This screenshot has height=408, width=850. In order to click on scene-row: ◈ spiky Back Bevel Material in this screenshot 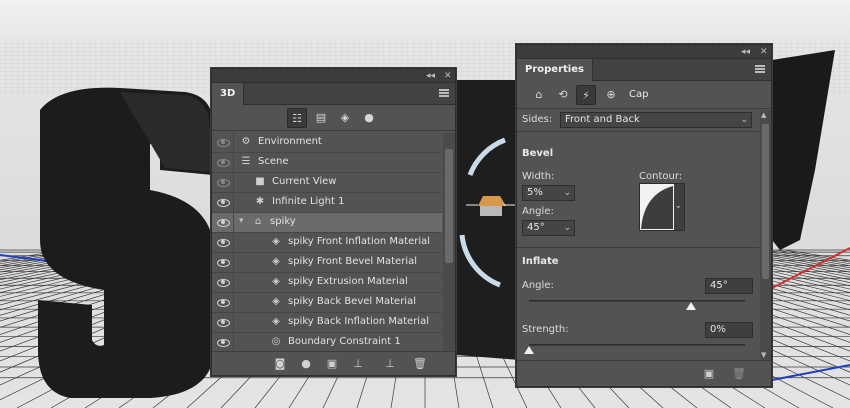, I will do `click(327, 303)`.